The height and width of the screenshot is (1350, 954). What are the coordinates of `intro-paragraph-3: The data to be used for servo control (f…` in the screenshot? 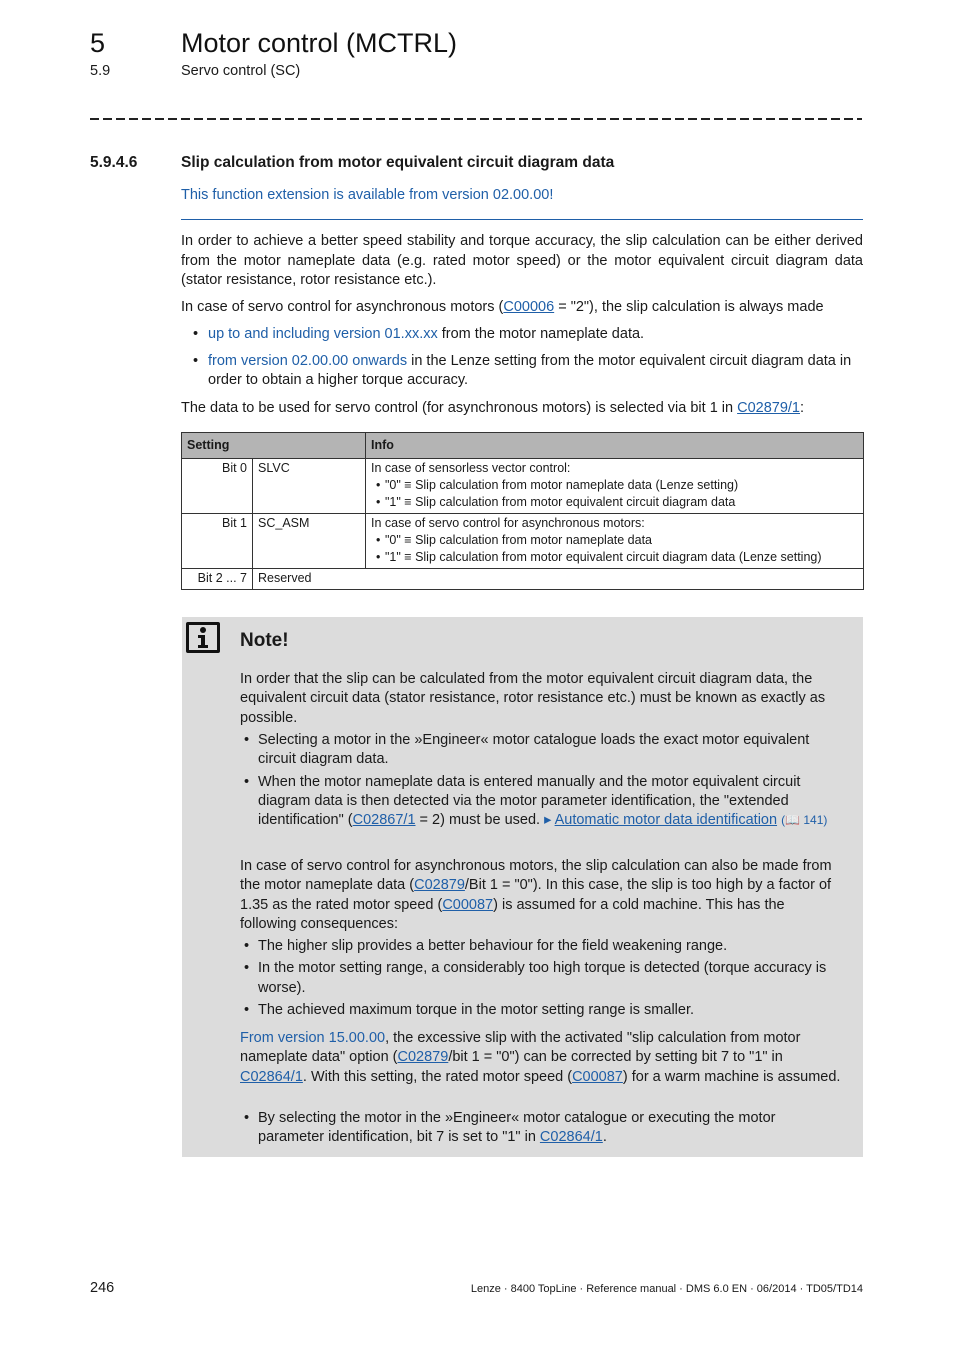 It's located at (493, 408).